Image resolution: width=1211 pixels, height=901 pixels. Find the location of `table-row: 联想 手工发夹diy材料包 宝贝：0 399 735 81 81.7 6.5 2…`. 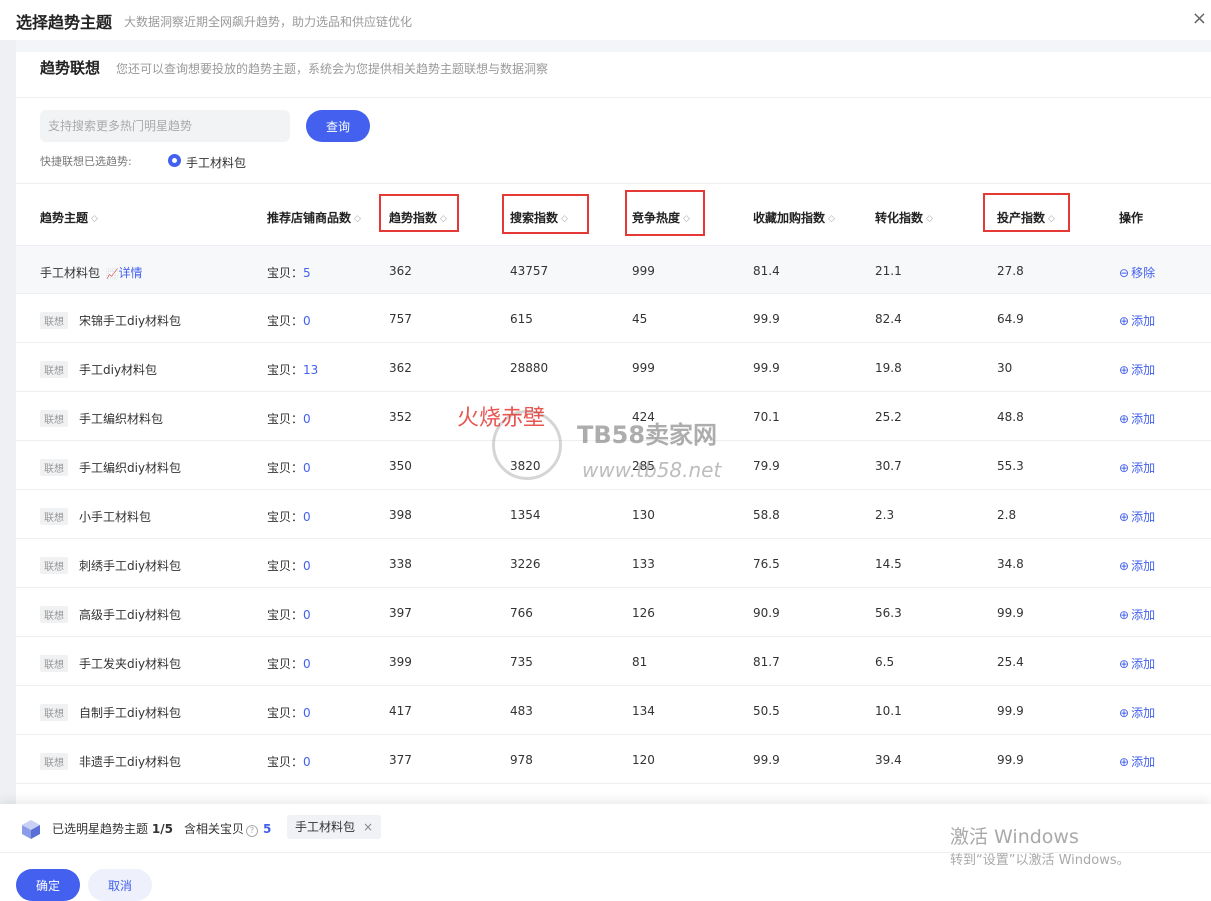

table-row: 联想 手工发夹diy材料包 宝贝：0 399 735 81 81.7 6.5 2… is located at coordinates (613, 661).